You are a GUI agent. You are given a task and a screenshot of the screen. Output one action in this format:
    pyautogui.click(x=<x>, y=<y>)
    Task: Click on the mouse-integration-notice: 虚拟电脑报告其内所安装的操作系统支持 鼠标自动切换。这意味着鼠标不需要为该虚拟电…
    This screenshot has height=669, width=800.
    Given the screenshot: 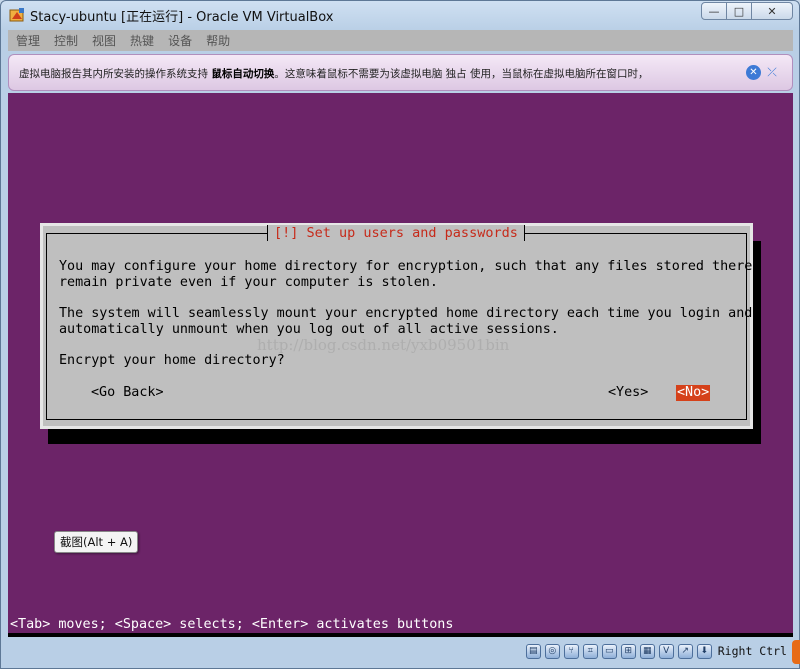 What is the action you would take?
    pyautogui.click(x=400, y=72)
    